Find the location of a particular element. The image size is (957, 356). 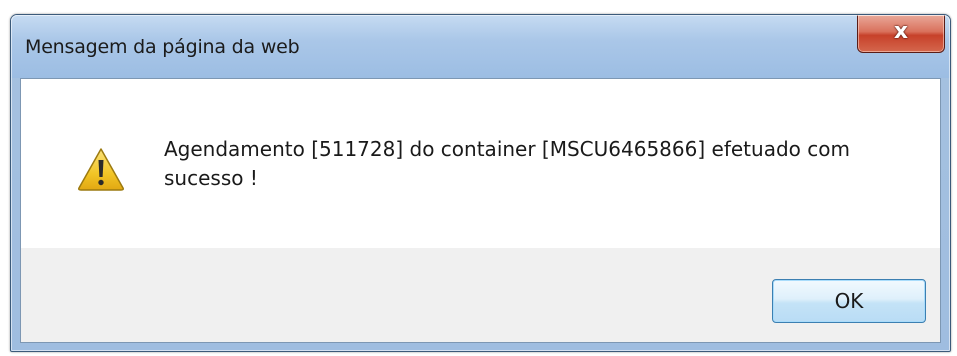

close-icon: x is located at coordinates (901, 31).